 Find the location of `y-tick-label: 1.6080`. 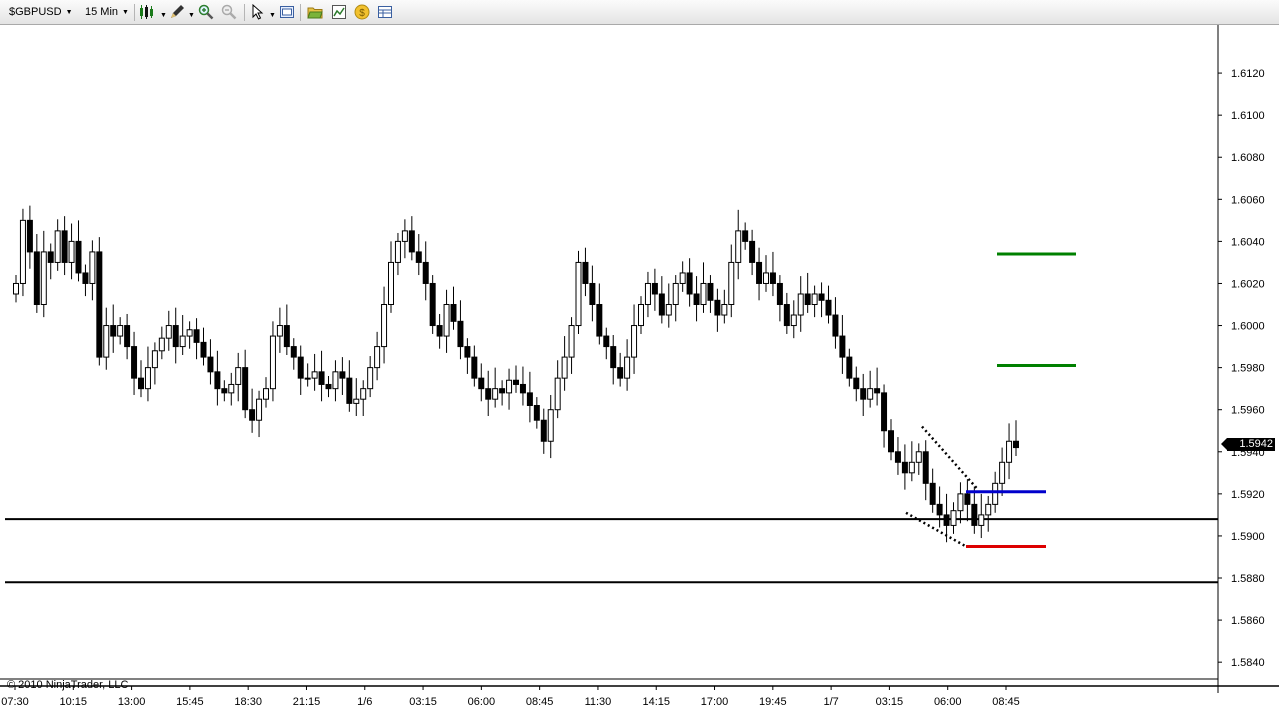

y-tick-label: 1.6080 is located at coordinates (1248, 158).